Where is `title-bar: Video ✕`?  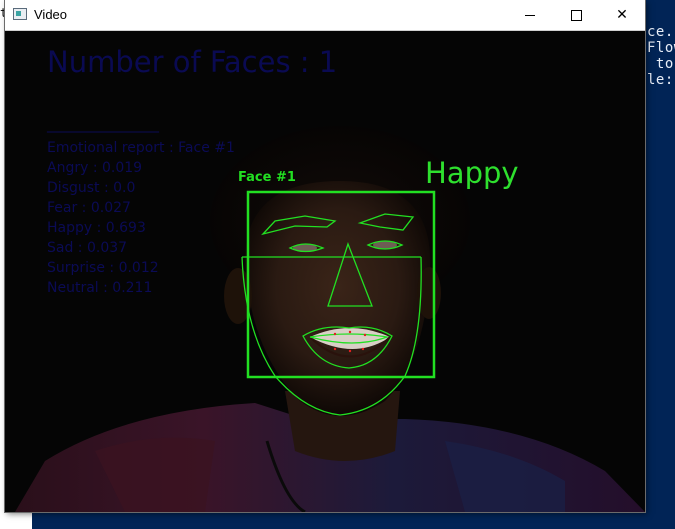
title-bar: Video ✕ is located at coordinates (325, 15).